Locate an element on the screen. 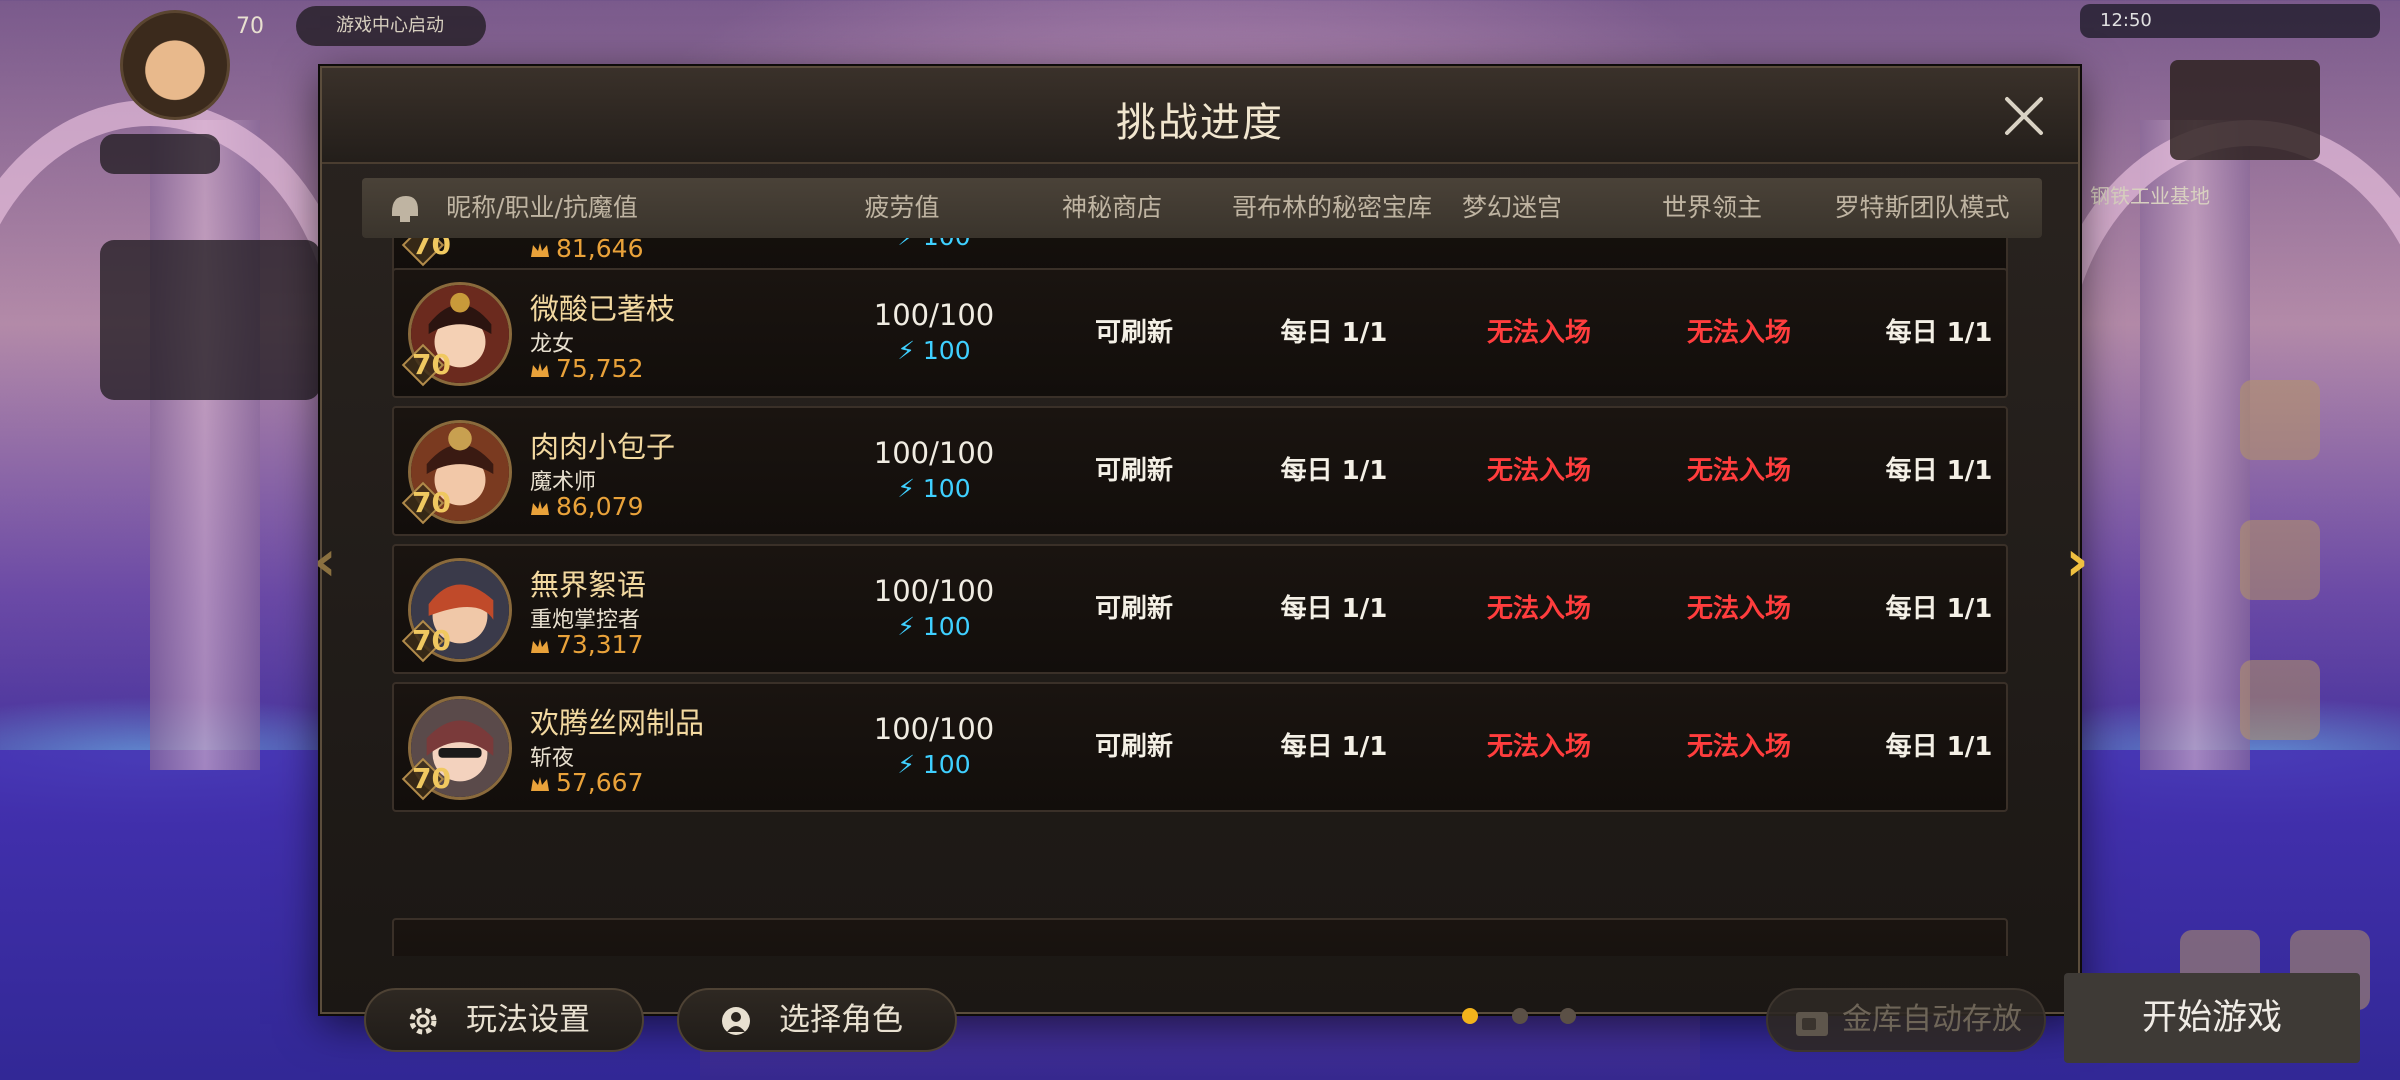 Image resolution: width=2400 pixels, height=1080 pixels. start-game-button: 开始游戏 is located at coordinates (2212, 1018).